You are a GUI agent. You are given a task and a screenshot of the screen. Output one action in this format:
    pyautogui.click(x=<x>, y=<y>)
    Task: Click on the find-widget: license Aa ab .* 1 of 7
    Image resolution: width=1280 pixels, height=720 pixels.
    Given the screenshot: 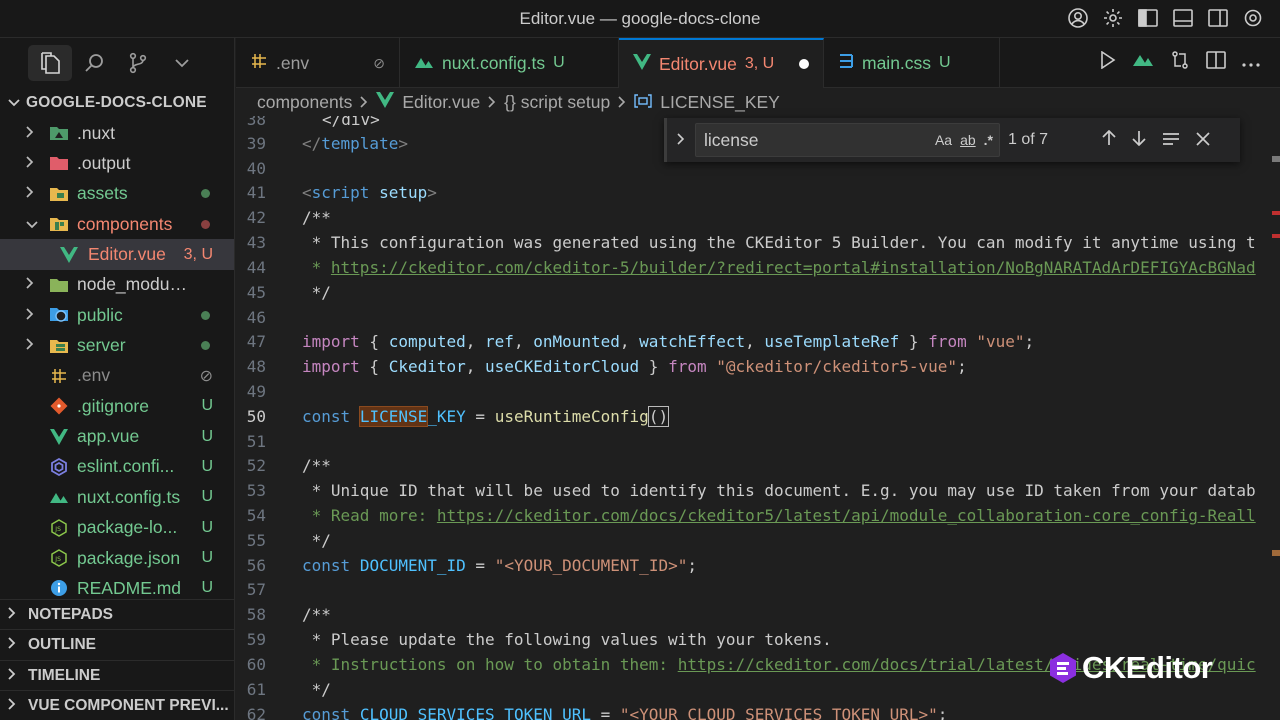 What is the action you would take?
    pyautogui.click(x=952, y=140)
    